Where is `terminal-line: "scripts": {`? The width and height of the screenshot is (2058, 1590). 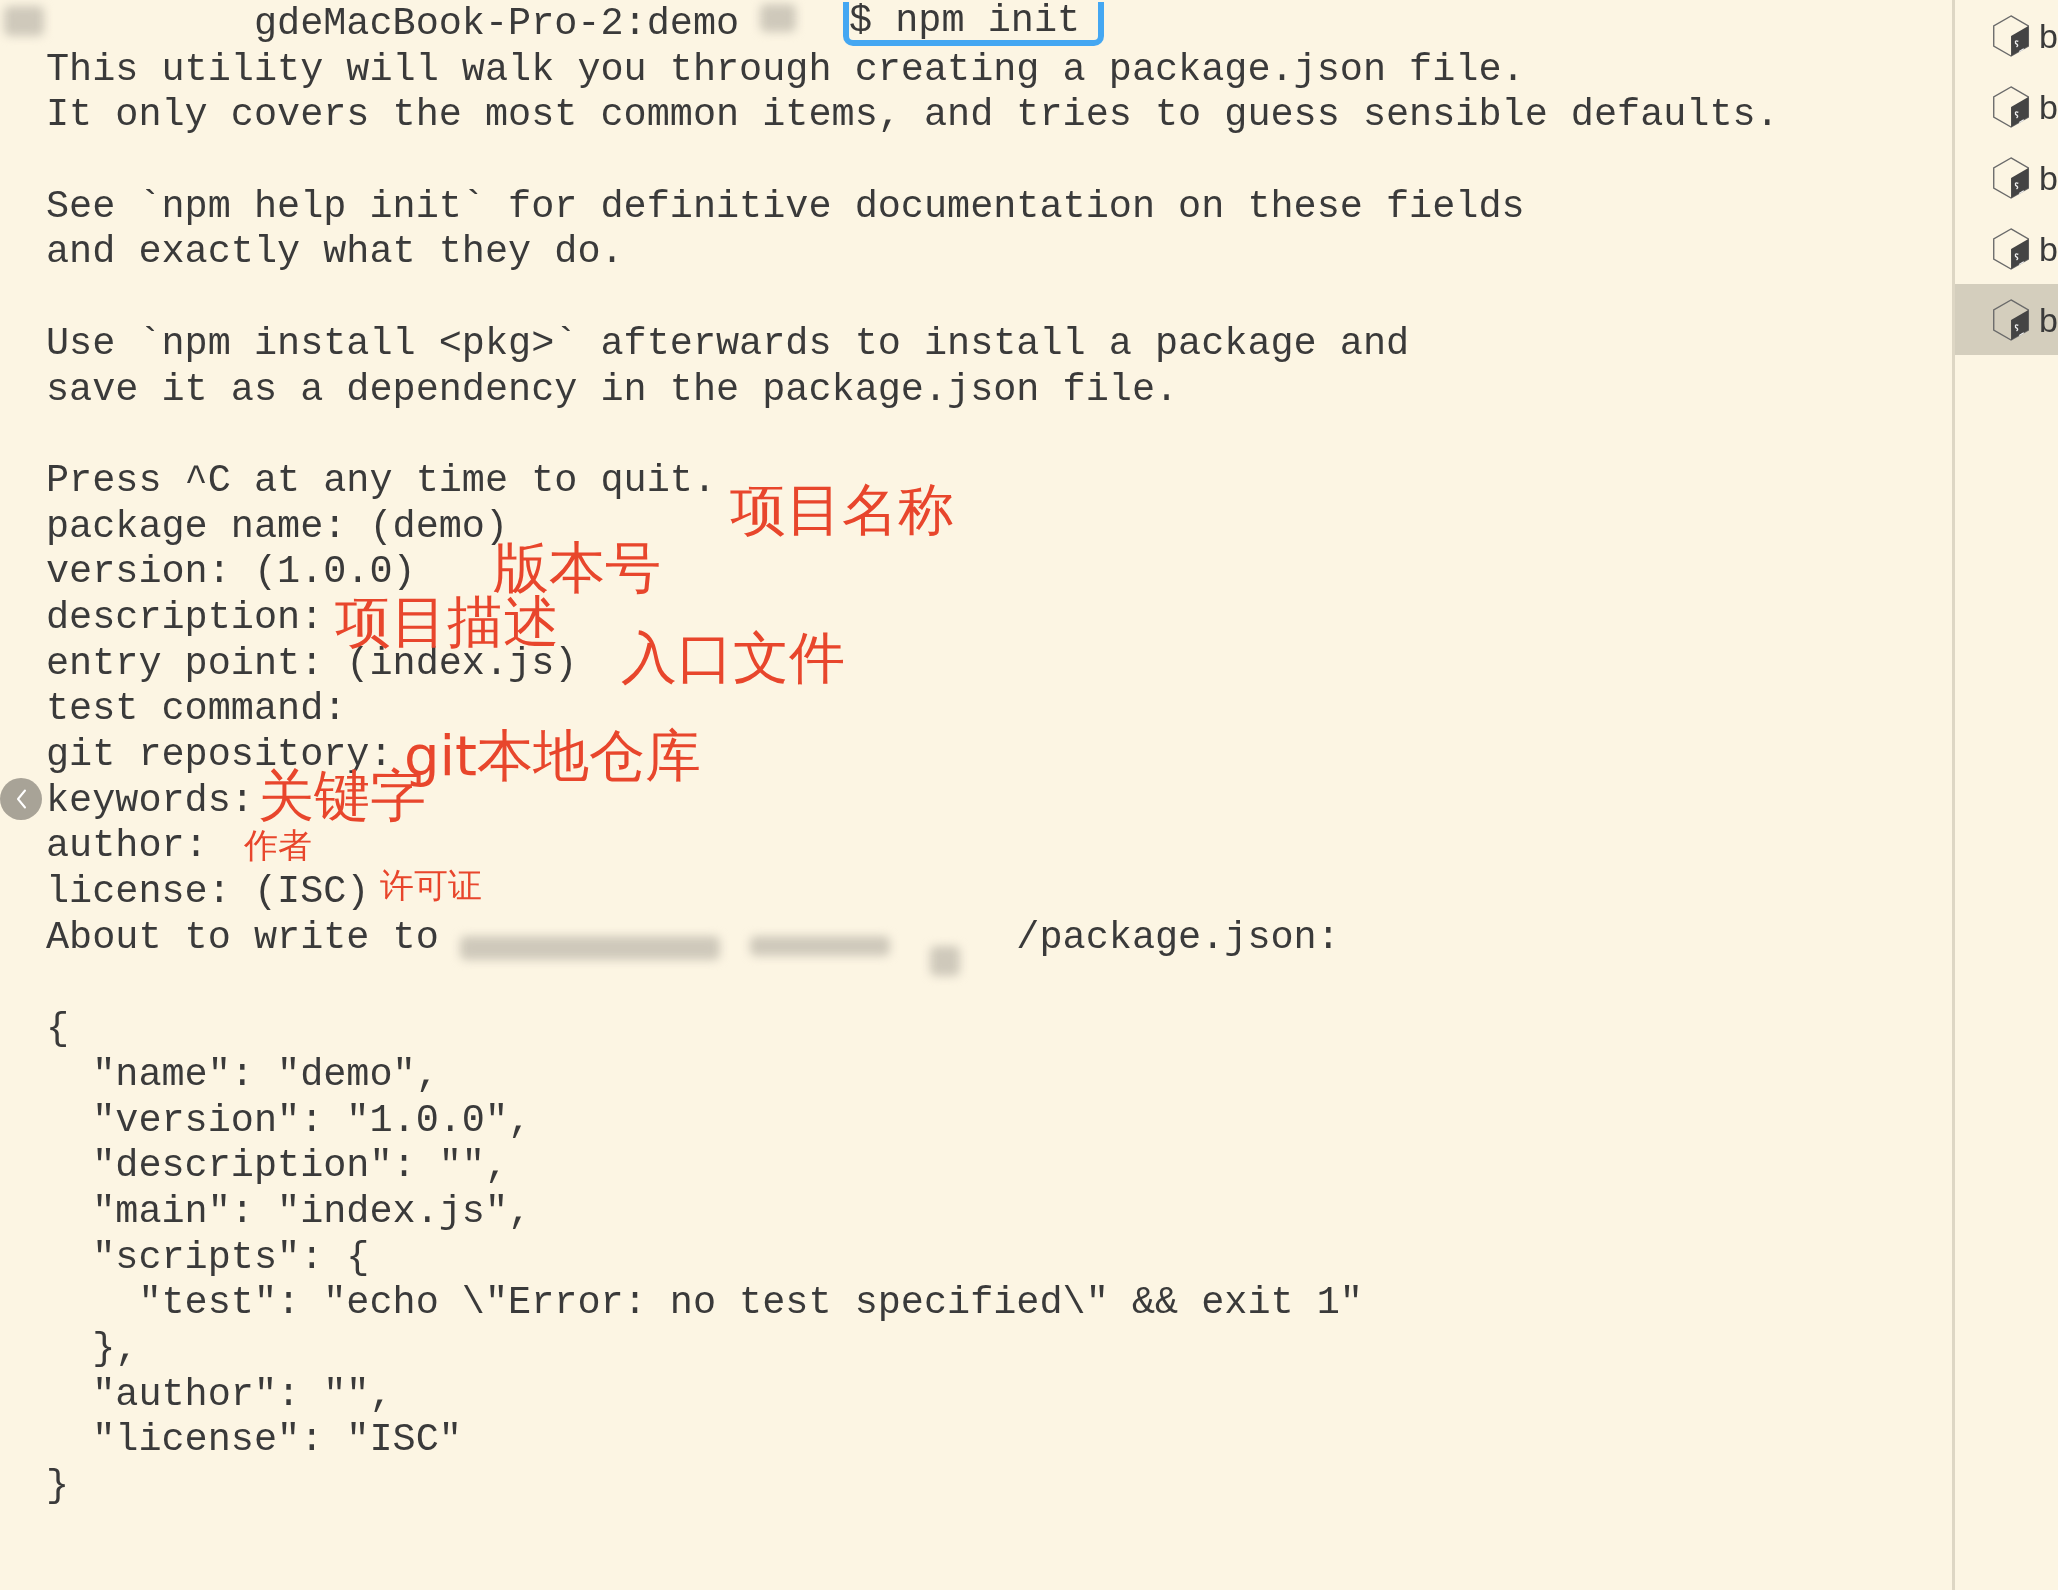 terminal-line: "scripts": { is located at coordinates (230, 1257).